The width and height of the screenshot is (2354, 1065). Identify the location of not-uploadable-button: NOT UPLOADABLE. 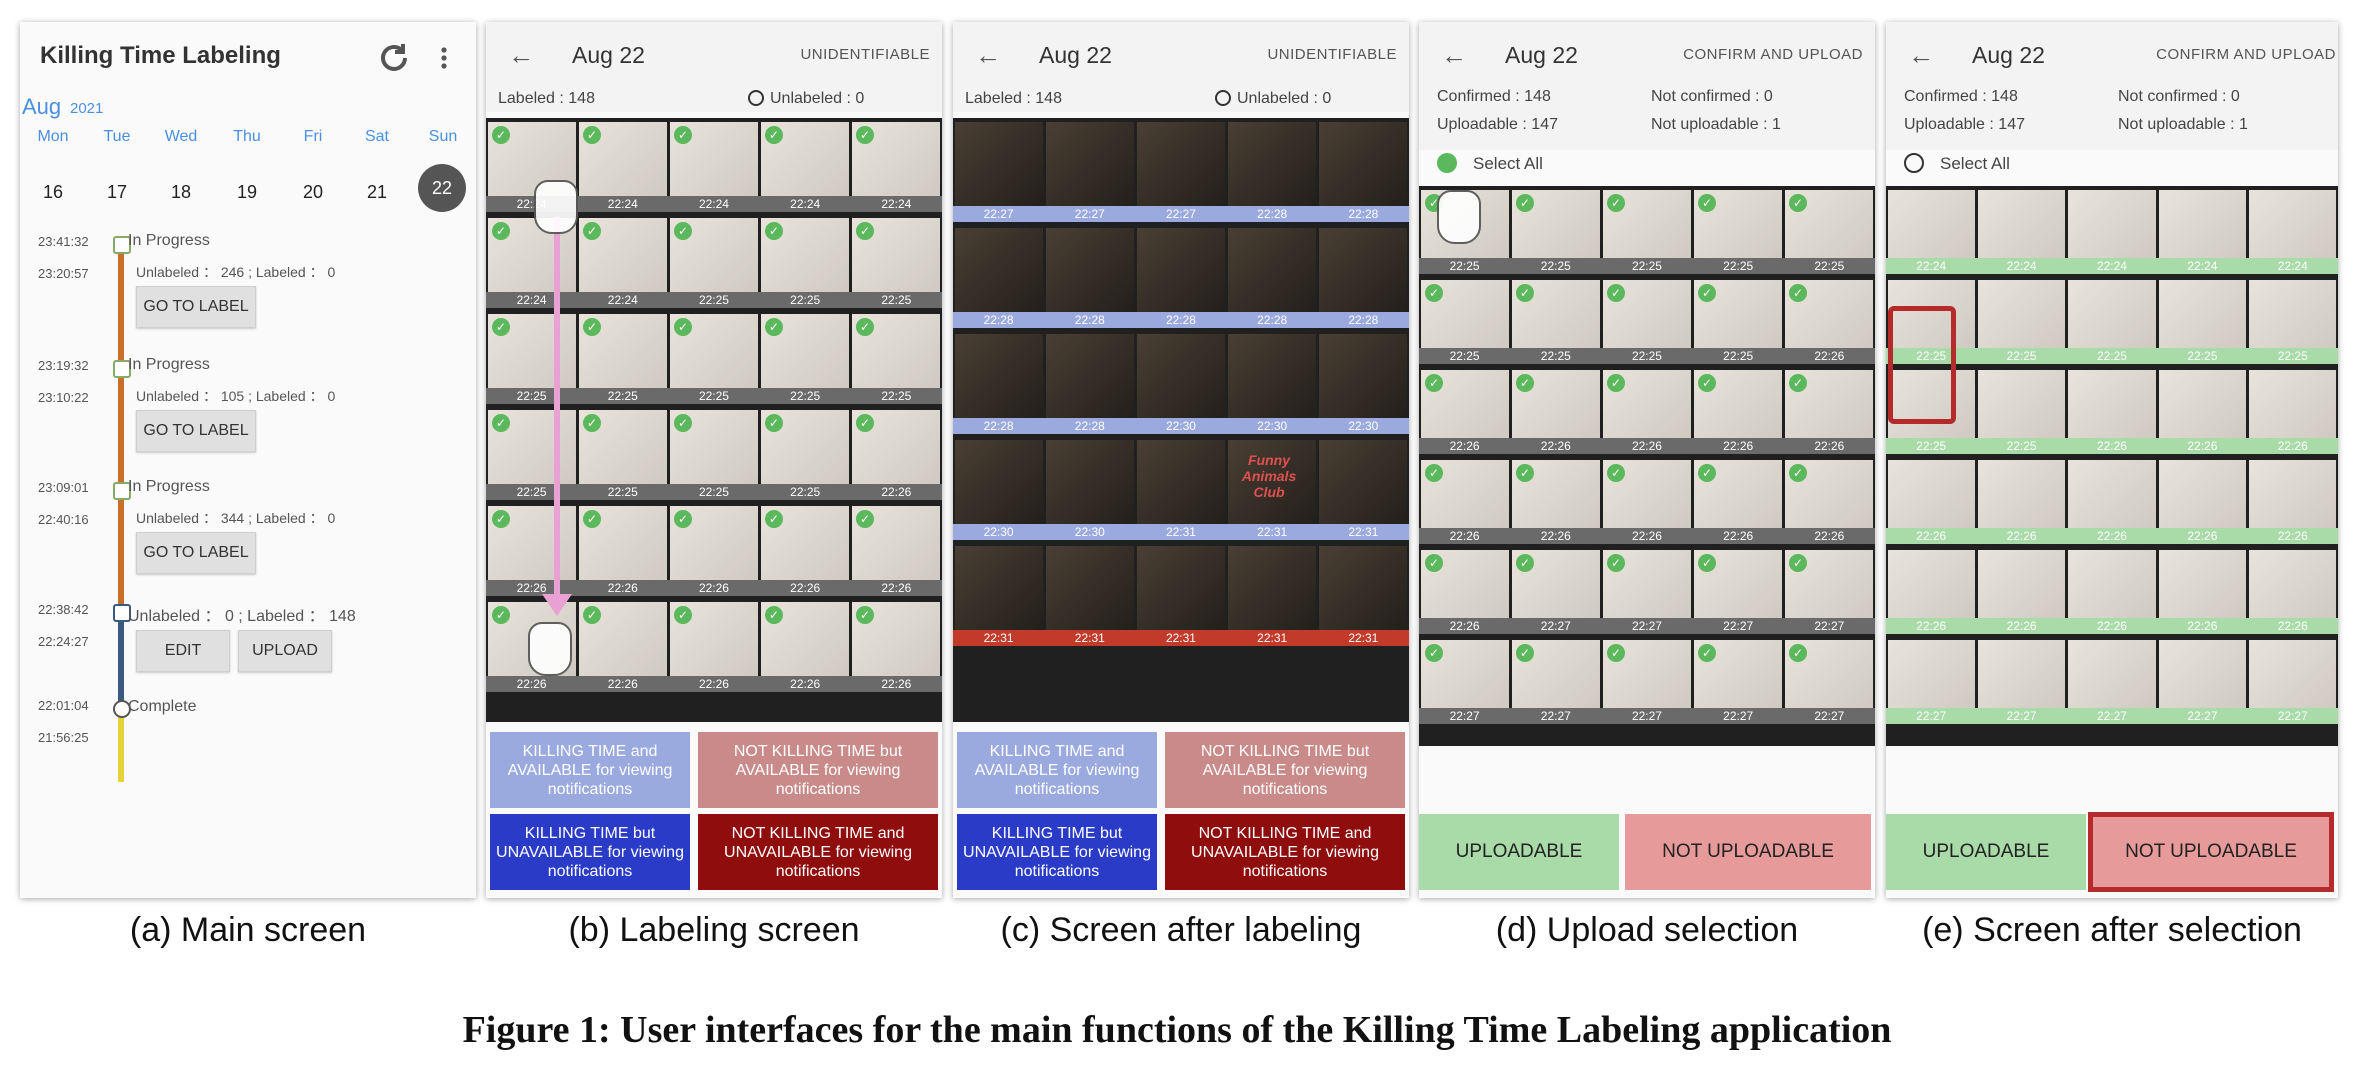
(1748, 852).